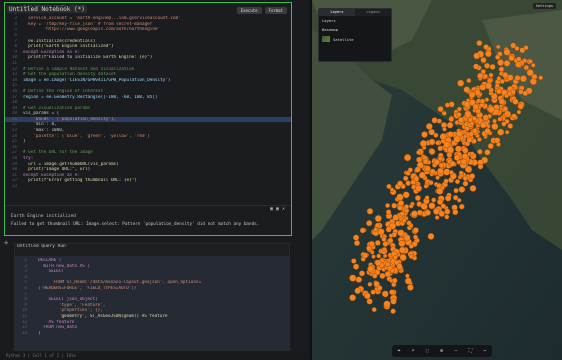  What do you see at coordinates (275, 10) in the screenshot?
I see `format-button: Format` at bounding box center [275, 10].